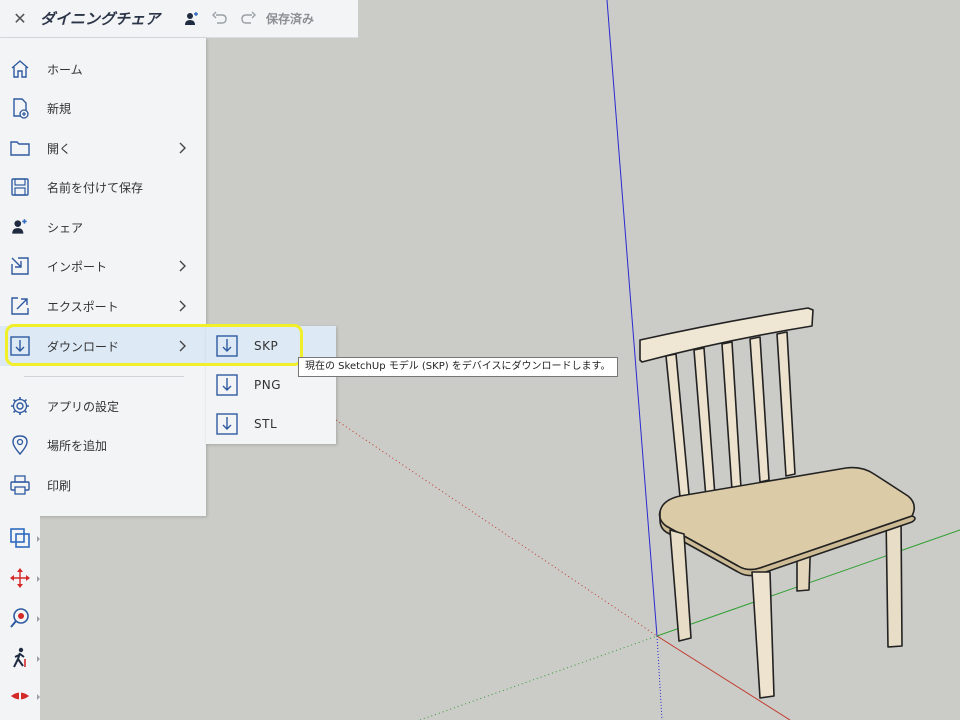 The width and height of the screenshot is (960, 720). What do you see at coordinates (95, 187) in the screenshot?
I see `menu-item-label: 名前を付けて保存` at bounding box center [95, 187].